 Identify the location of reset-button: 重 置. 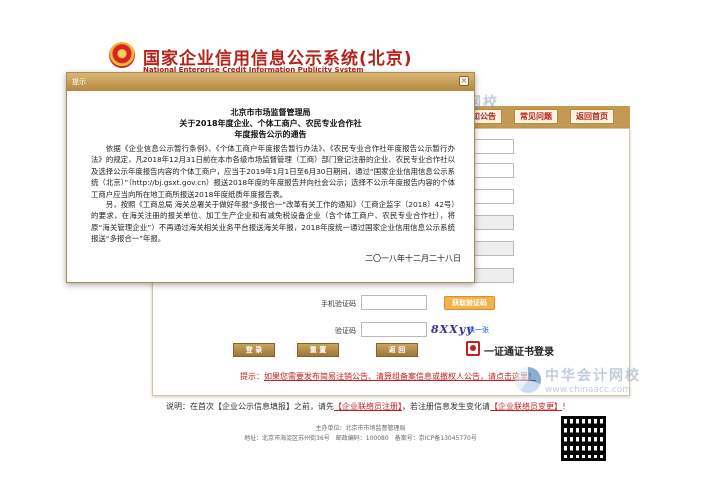
(318, 350).